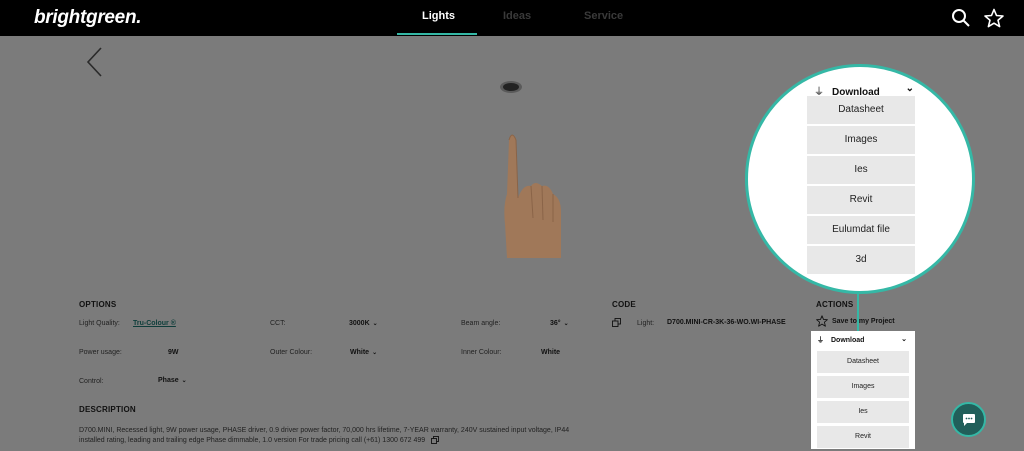 The height and width of the screenshot is (451, 1024). What do you see at coordinates (154, 323) in the screenshot?
I see `light-quality-link: Tru-Colour ®` at bounding box center [154, 323].